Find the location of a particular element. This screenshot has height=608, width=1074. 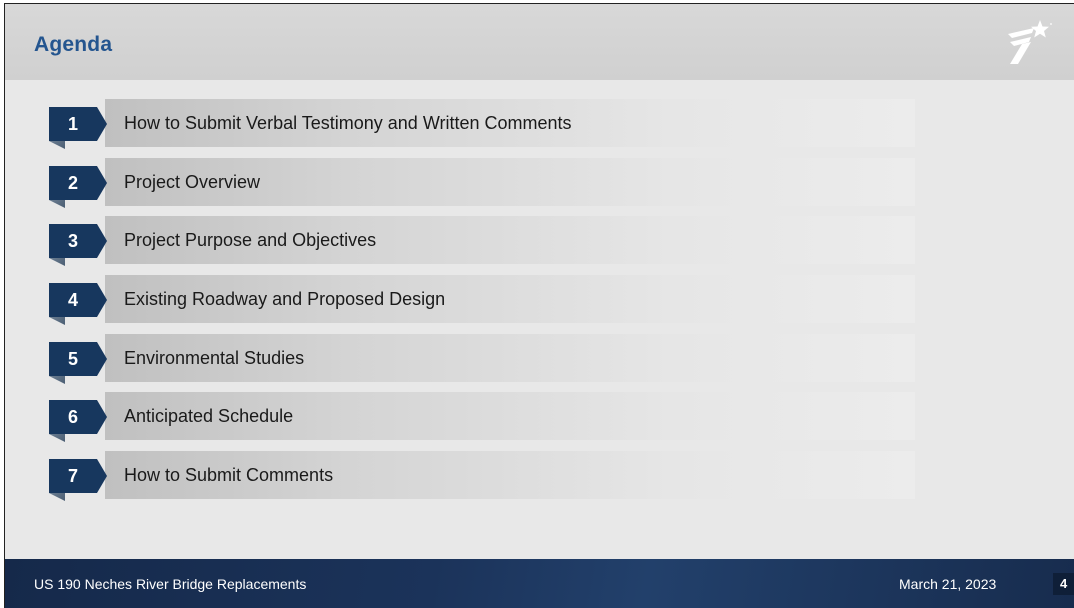

agenda-item-label: Project Overview is located at coordinates (192, 182).